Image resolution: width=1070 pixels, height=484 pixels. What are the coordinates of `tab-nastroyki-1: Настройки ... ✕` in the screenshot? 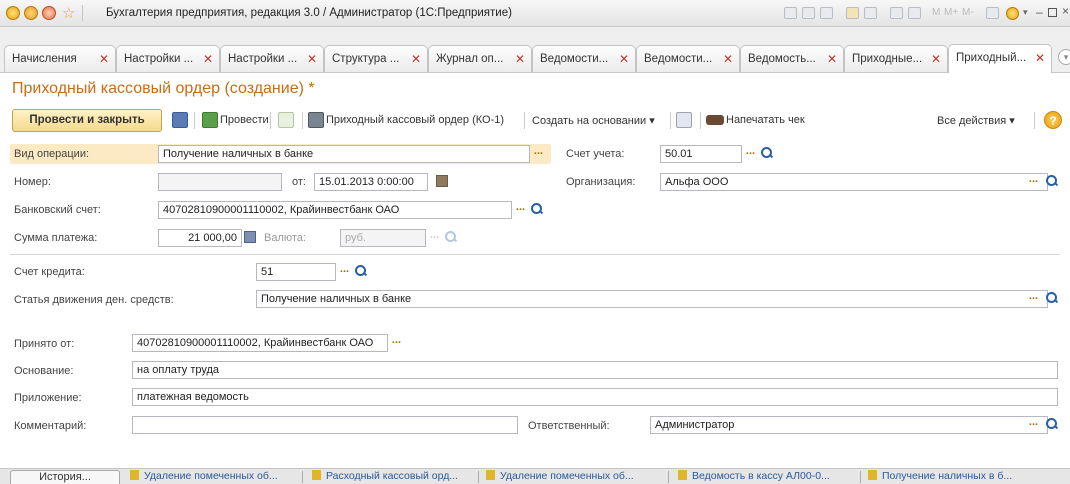 It's located at (168, 58).